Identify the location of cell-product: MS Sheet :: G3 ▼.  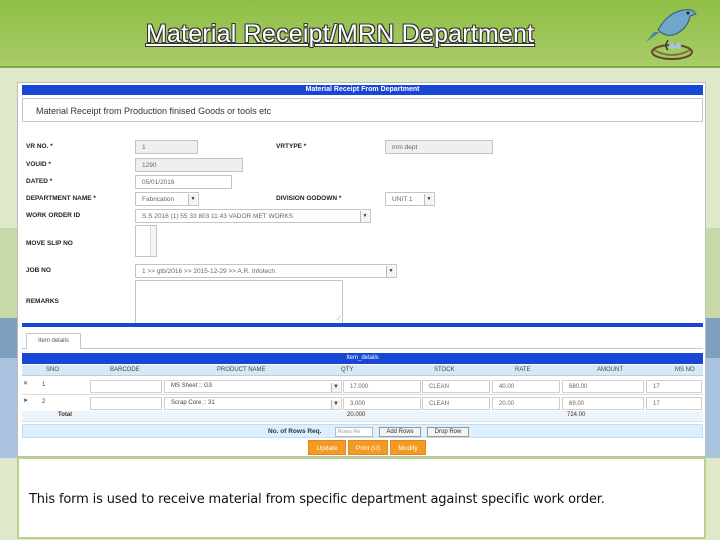
(253, 386).